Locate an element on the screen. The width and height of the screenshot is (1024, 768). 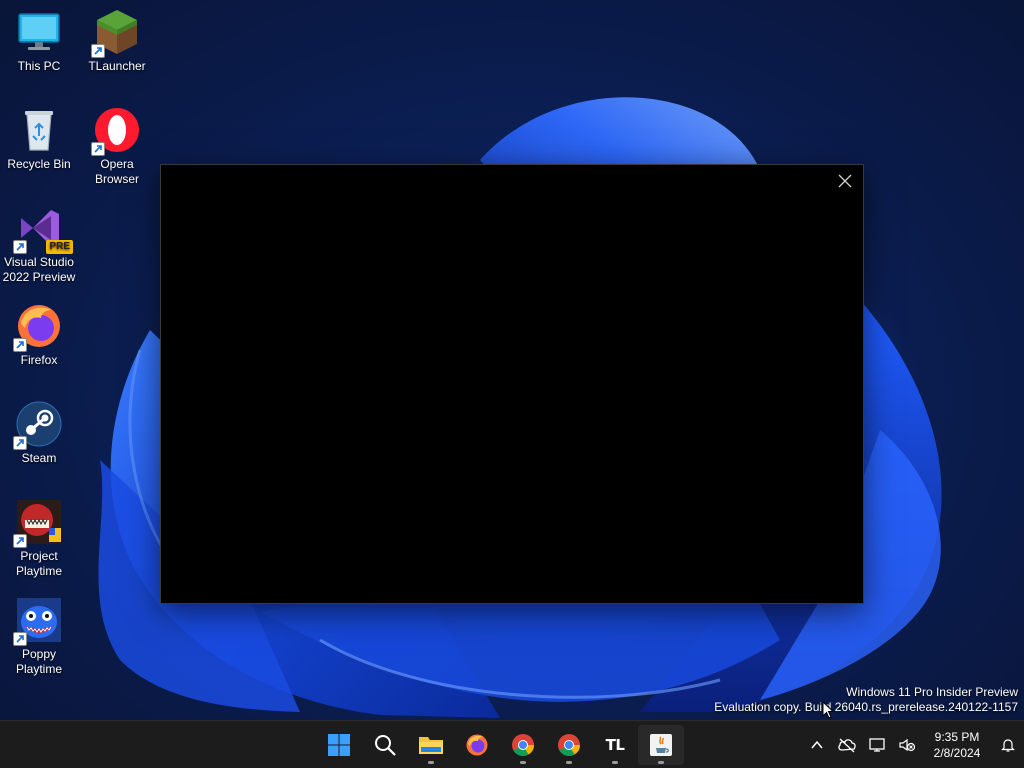
tlauncher-icon: TL is located at coordinates (615, 745).